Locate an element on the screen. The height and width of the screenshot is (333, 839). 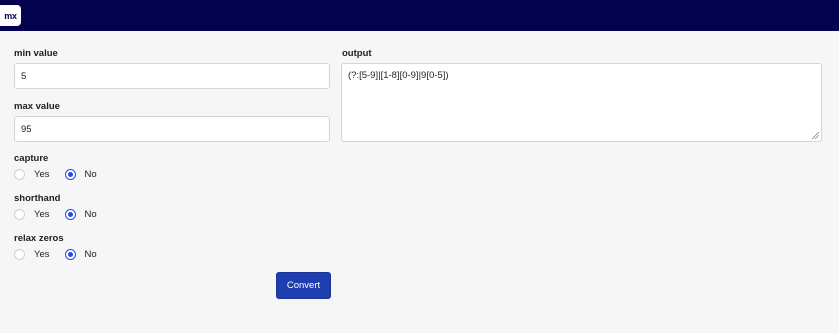
shorthand-radio-group: Yes No is located at coordinates (55, 214).